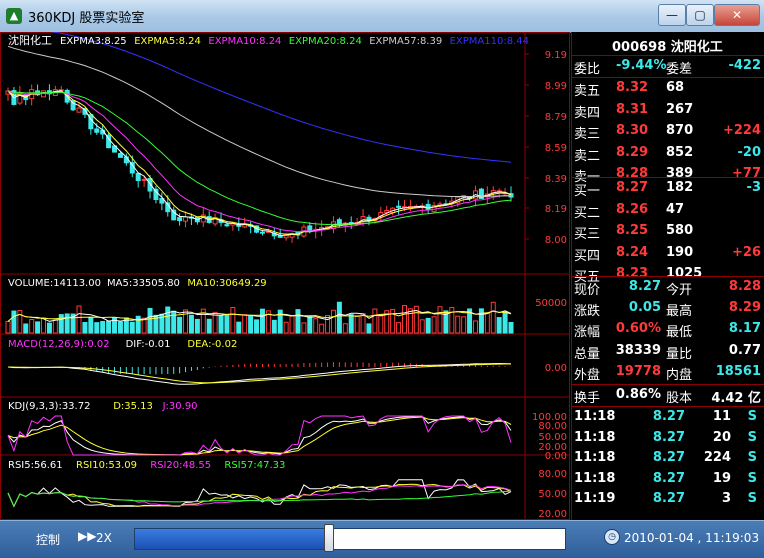  Describe the element at coordinates (668, 417) in the screenshot. I see `tick-row: 11:18 8.27 11 S` at that location.